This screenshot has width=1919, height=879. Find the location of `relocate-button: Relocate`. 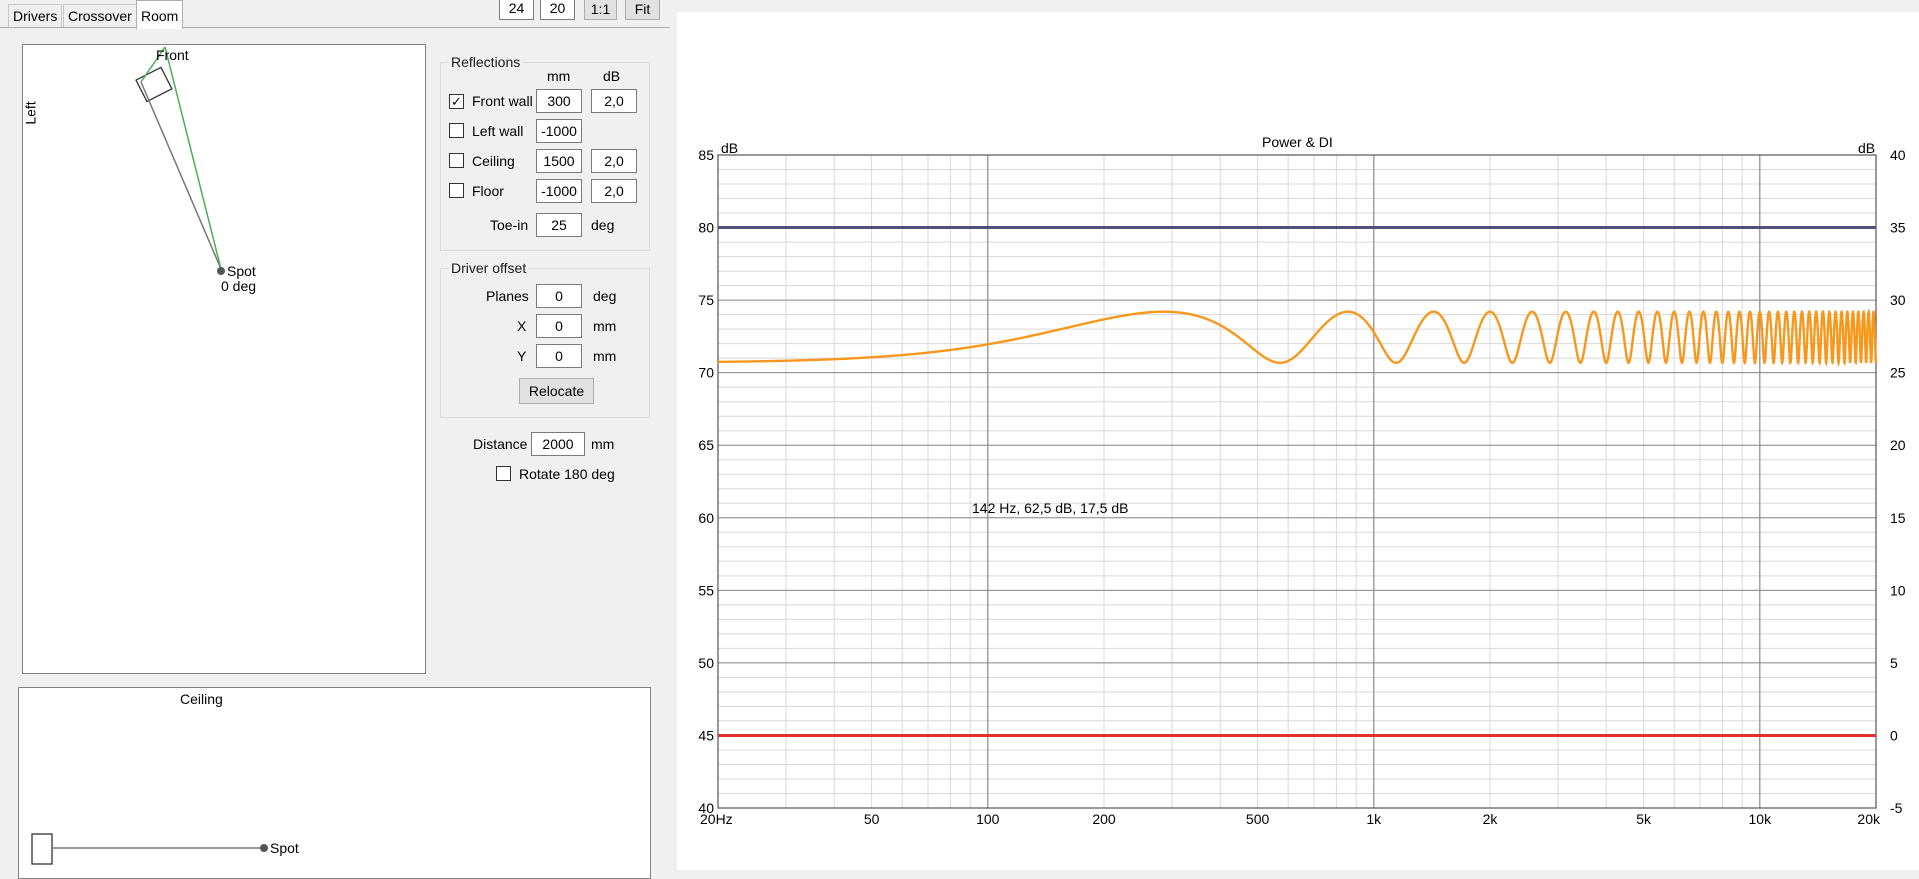

relocate-button: Relocate is located at coordinates (556, 391).